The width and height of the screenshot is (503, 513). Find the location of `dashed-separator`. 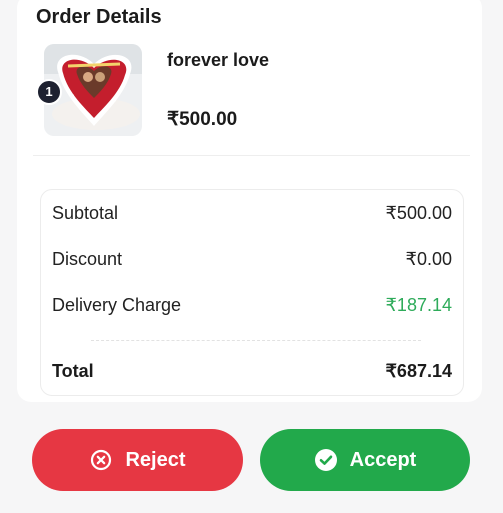

dashed-separator is located at coordinates (256, 340).